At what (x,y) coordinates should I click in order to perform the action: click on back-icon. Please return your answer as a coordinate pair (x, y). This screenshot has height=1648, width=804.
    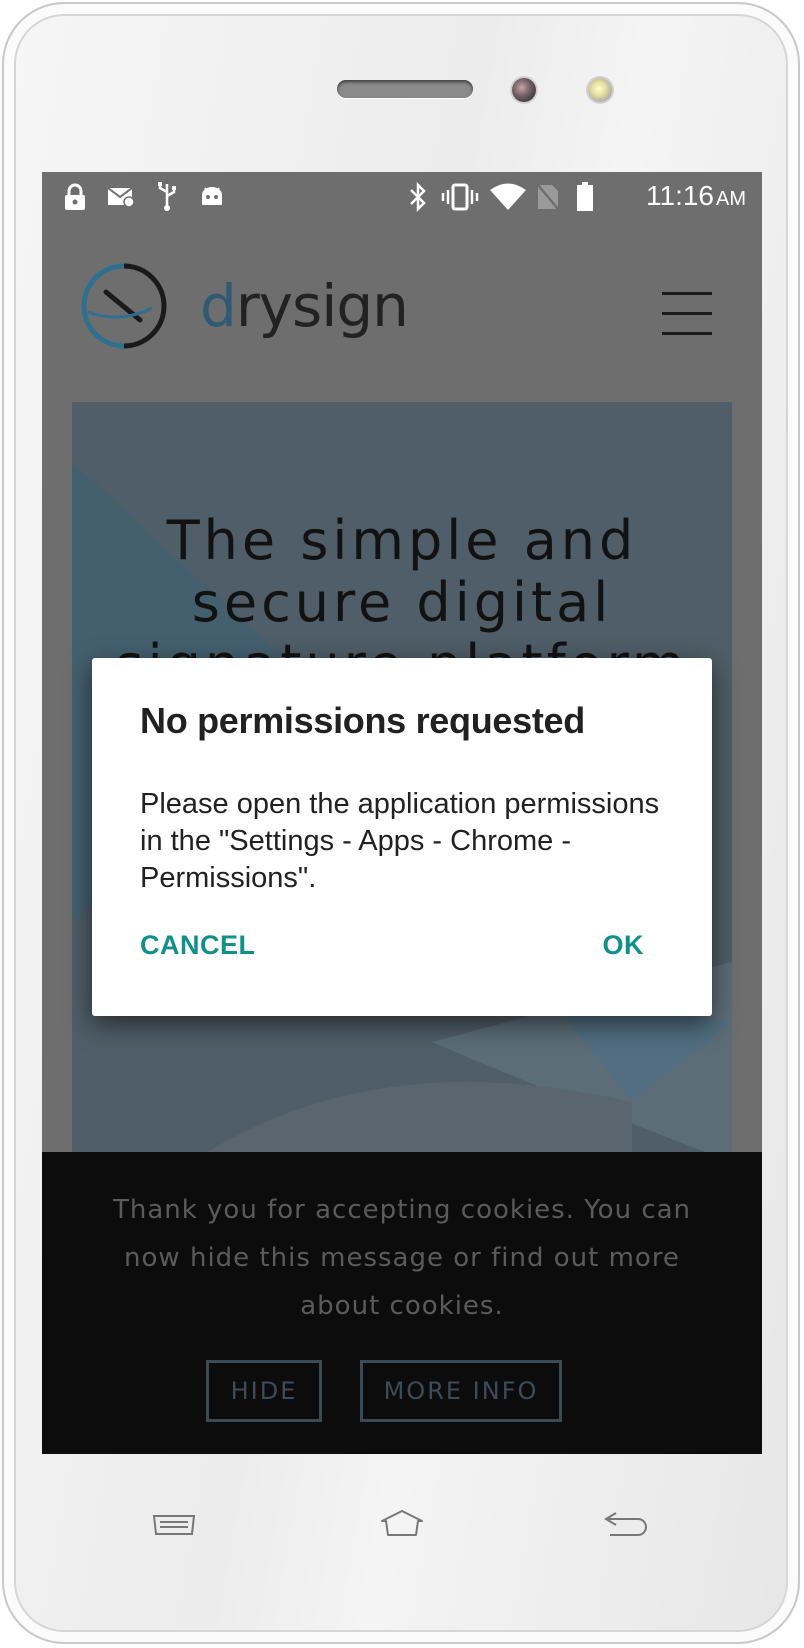
    Looking at the image, I should click on (626, 1524).